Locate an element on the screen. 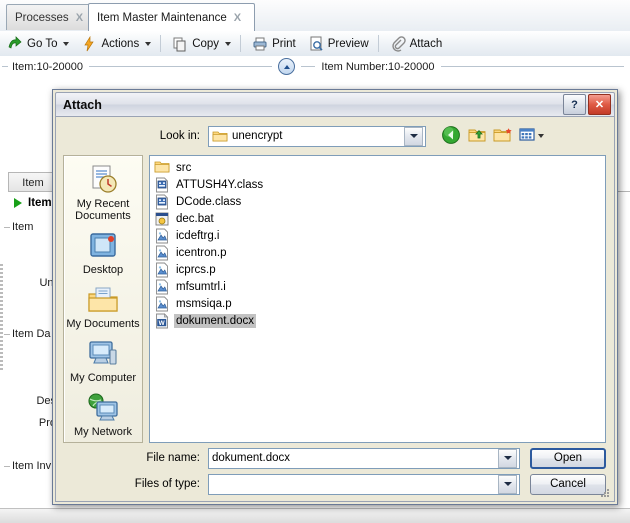 The width and height of the screenshot is (630, 523). look-in-row: Look in: unencrypt is located at coordinates (335, 136).